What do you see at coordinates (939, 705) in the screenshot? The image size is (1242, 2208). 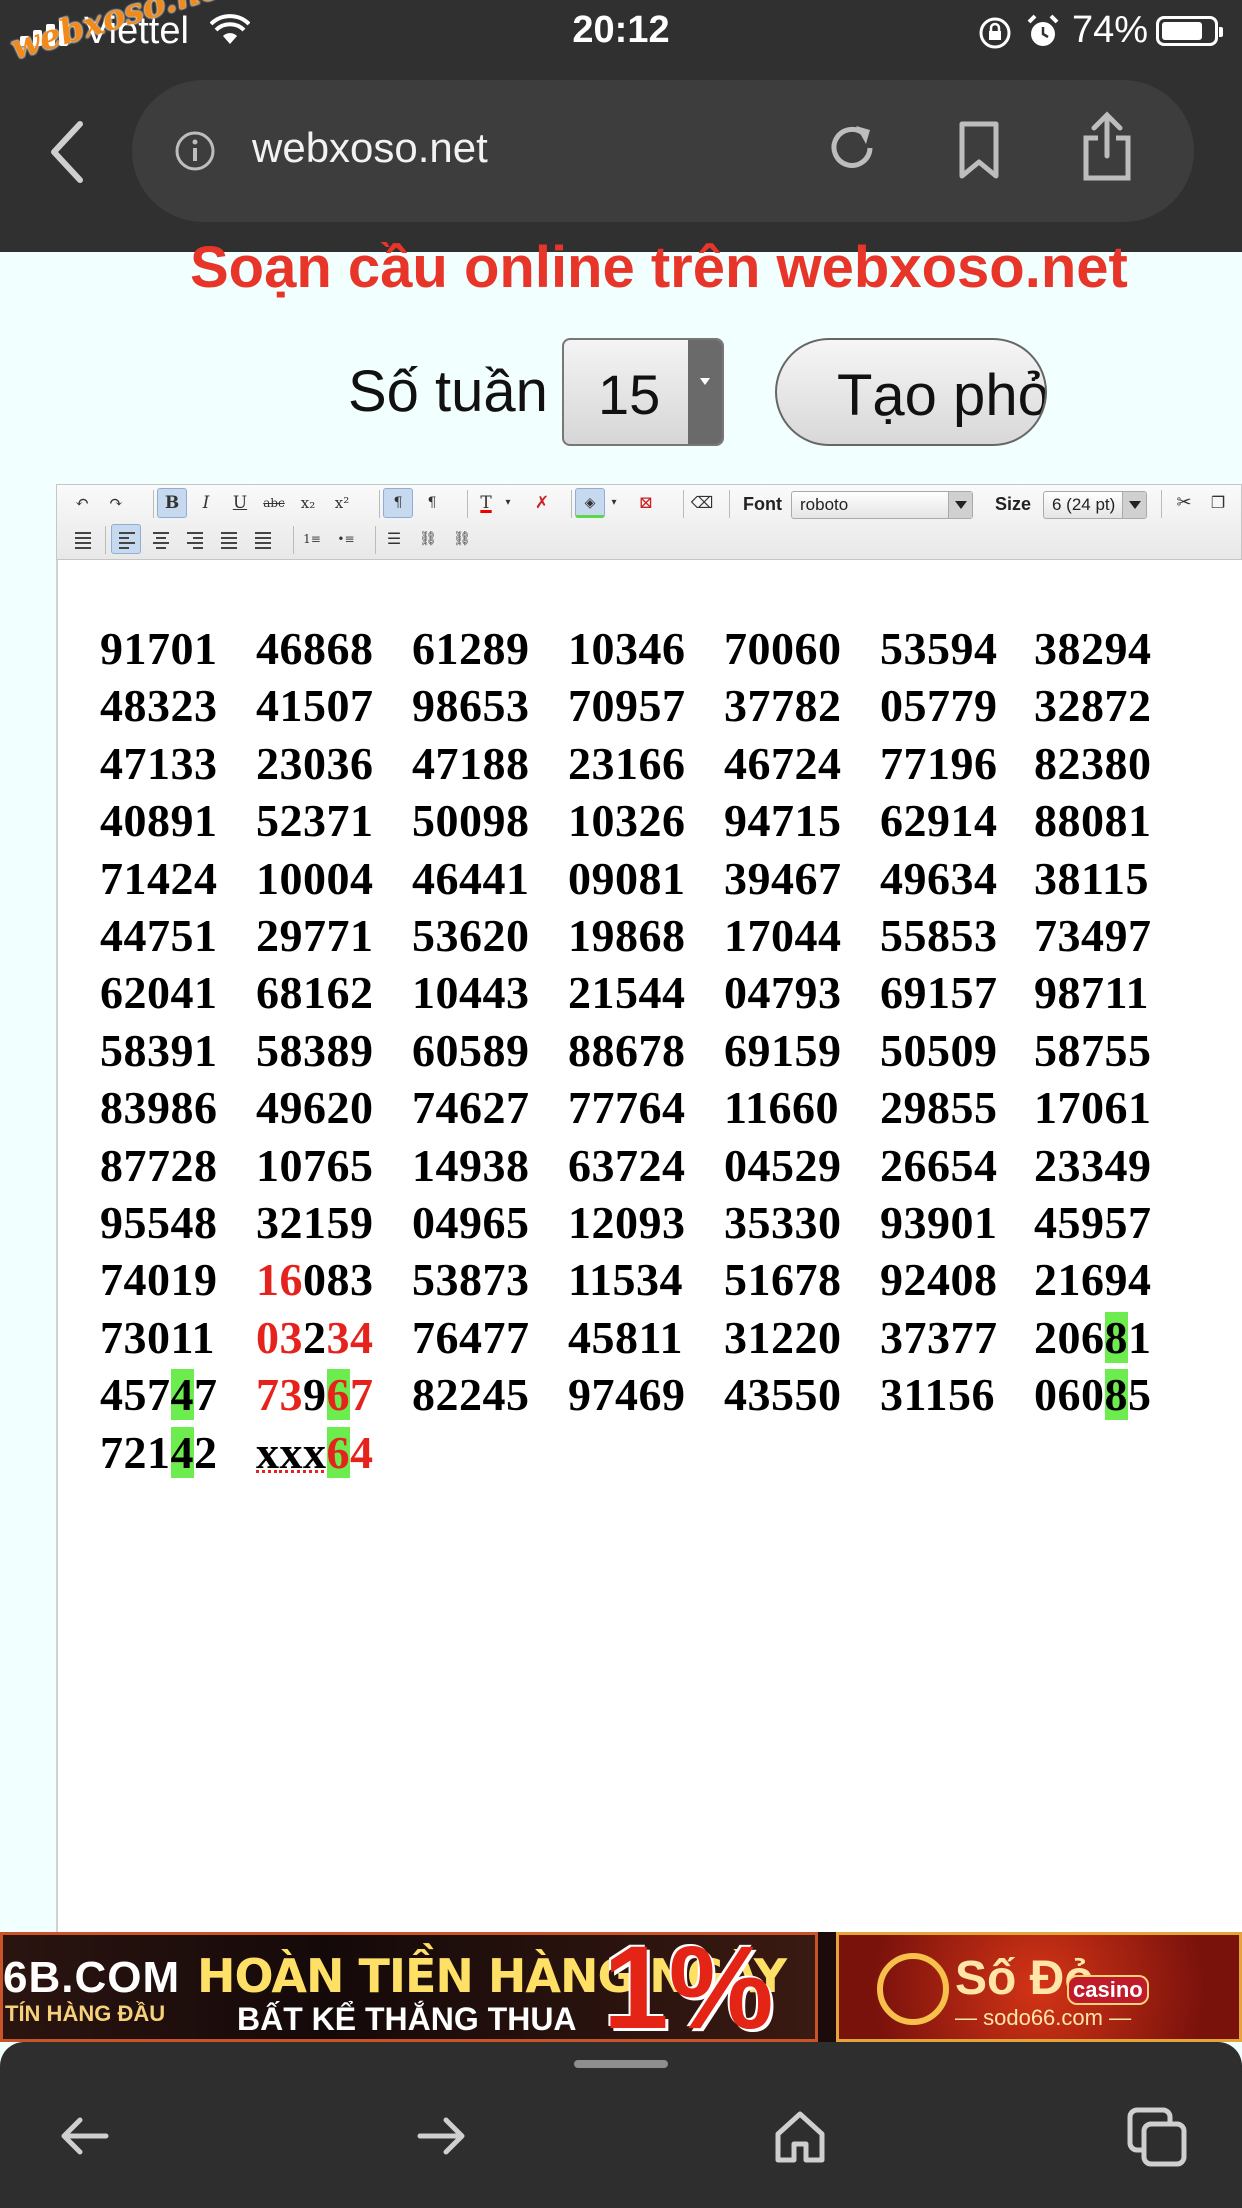 I see `grid-cell: 05779` at bounding box center [939, 705].